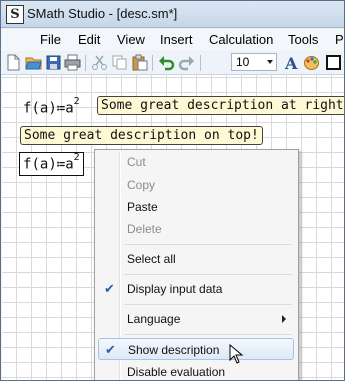  I want to click on font-size-select: 10, so click(254, 62).